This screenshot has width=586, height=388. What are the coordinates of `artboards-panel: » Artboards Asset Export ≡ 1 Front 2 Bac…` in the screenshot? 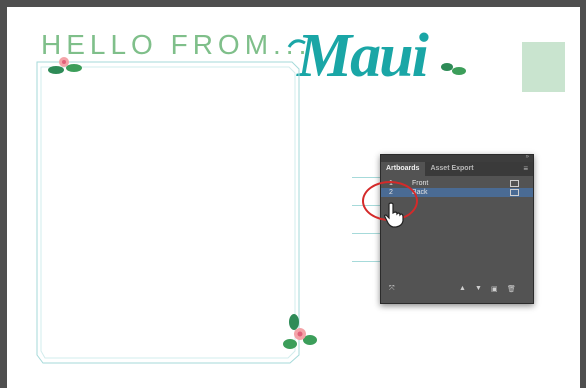 It's located at (457, 229).